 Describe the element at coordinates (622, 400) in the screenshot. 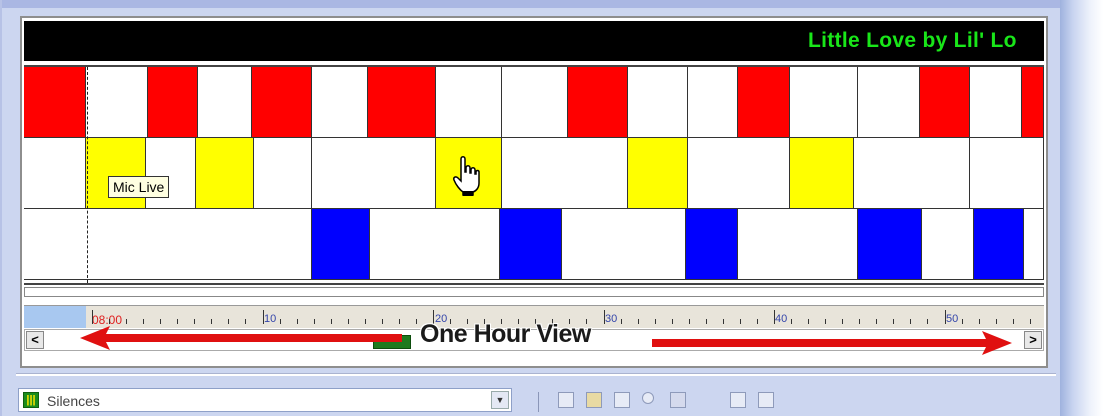

I see `save-icon` at that location.